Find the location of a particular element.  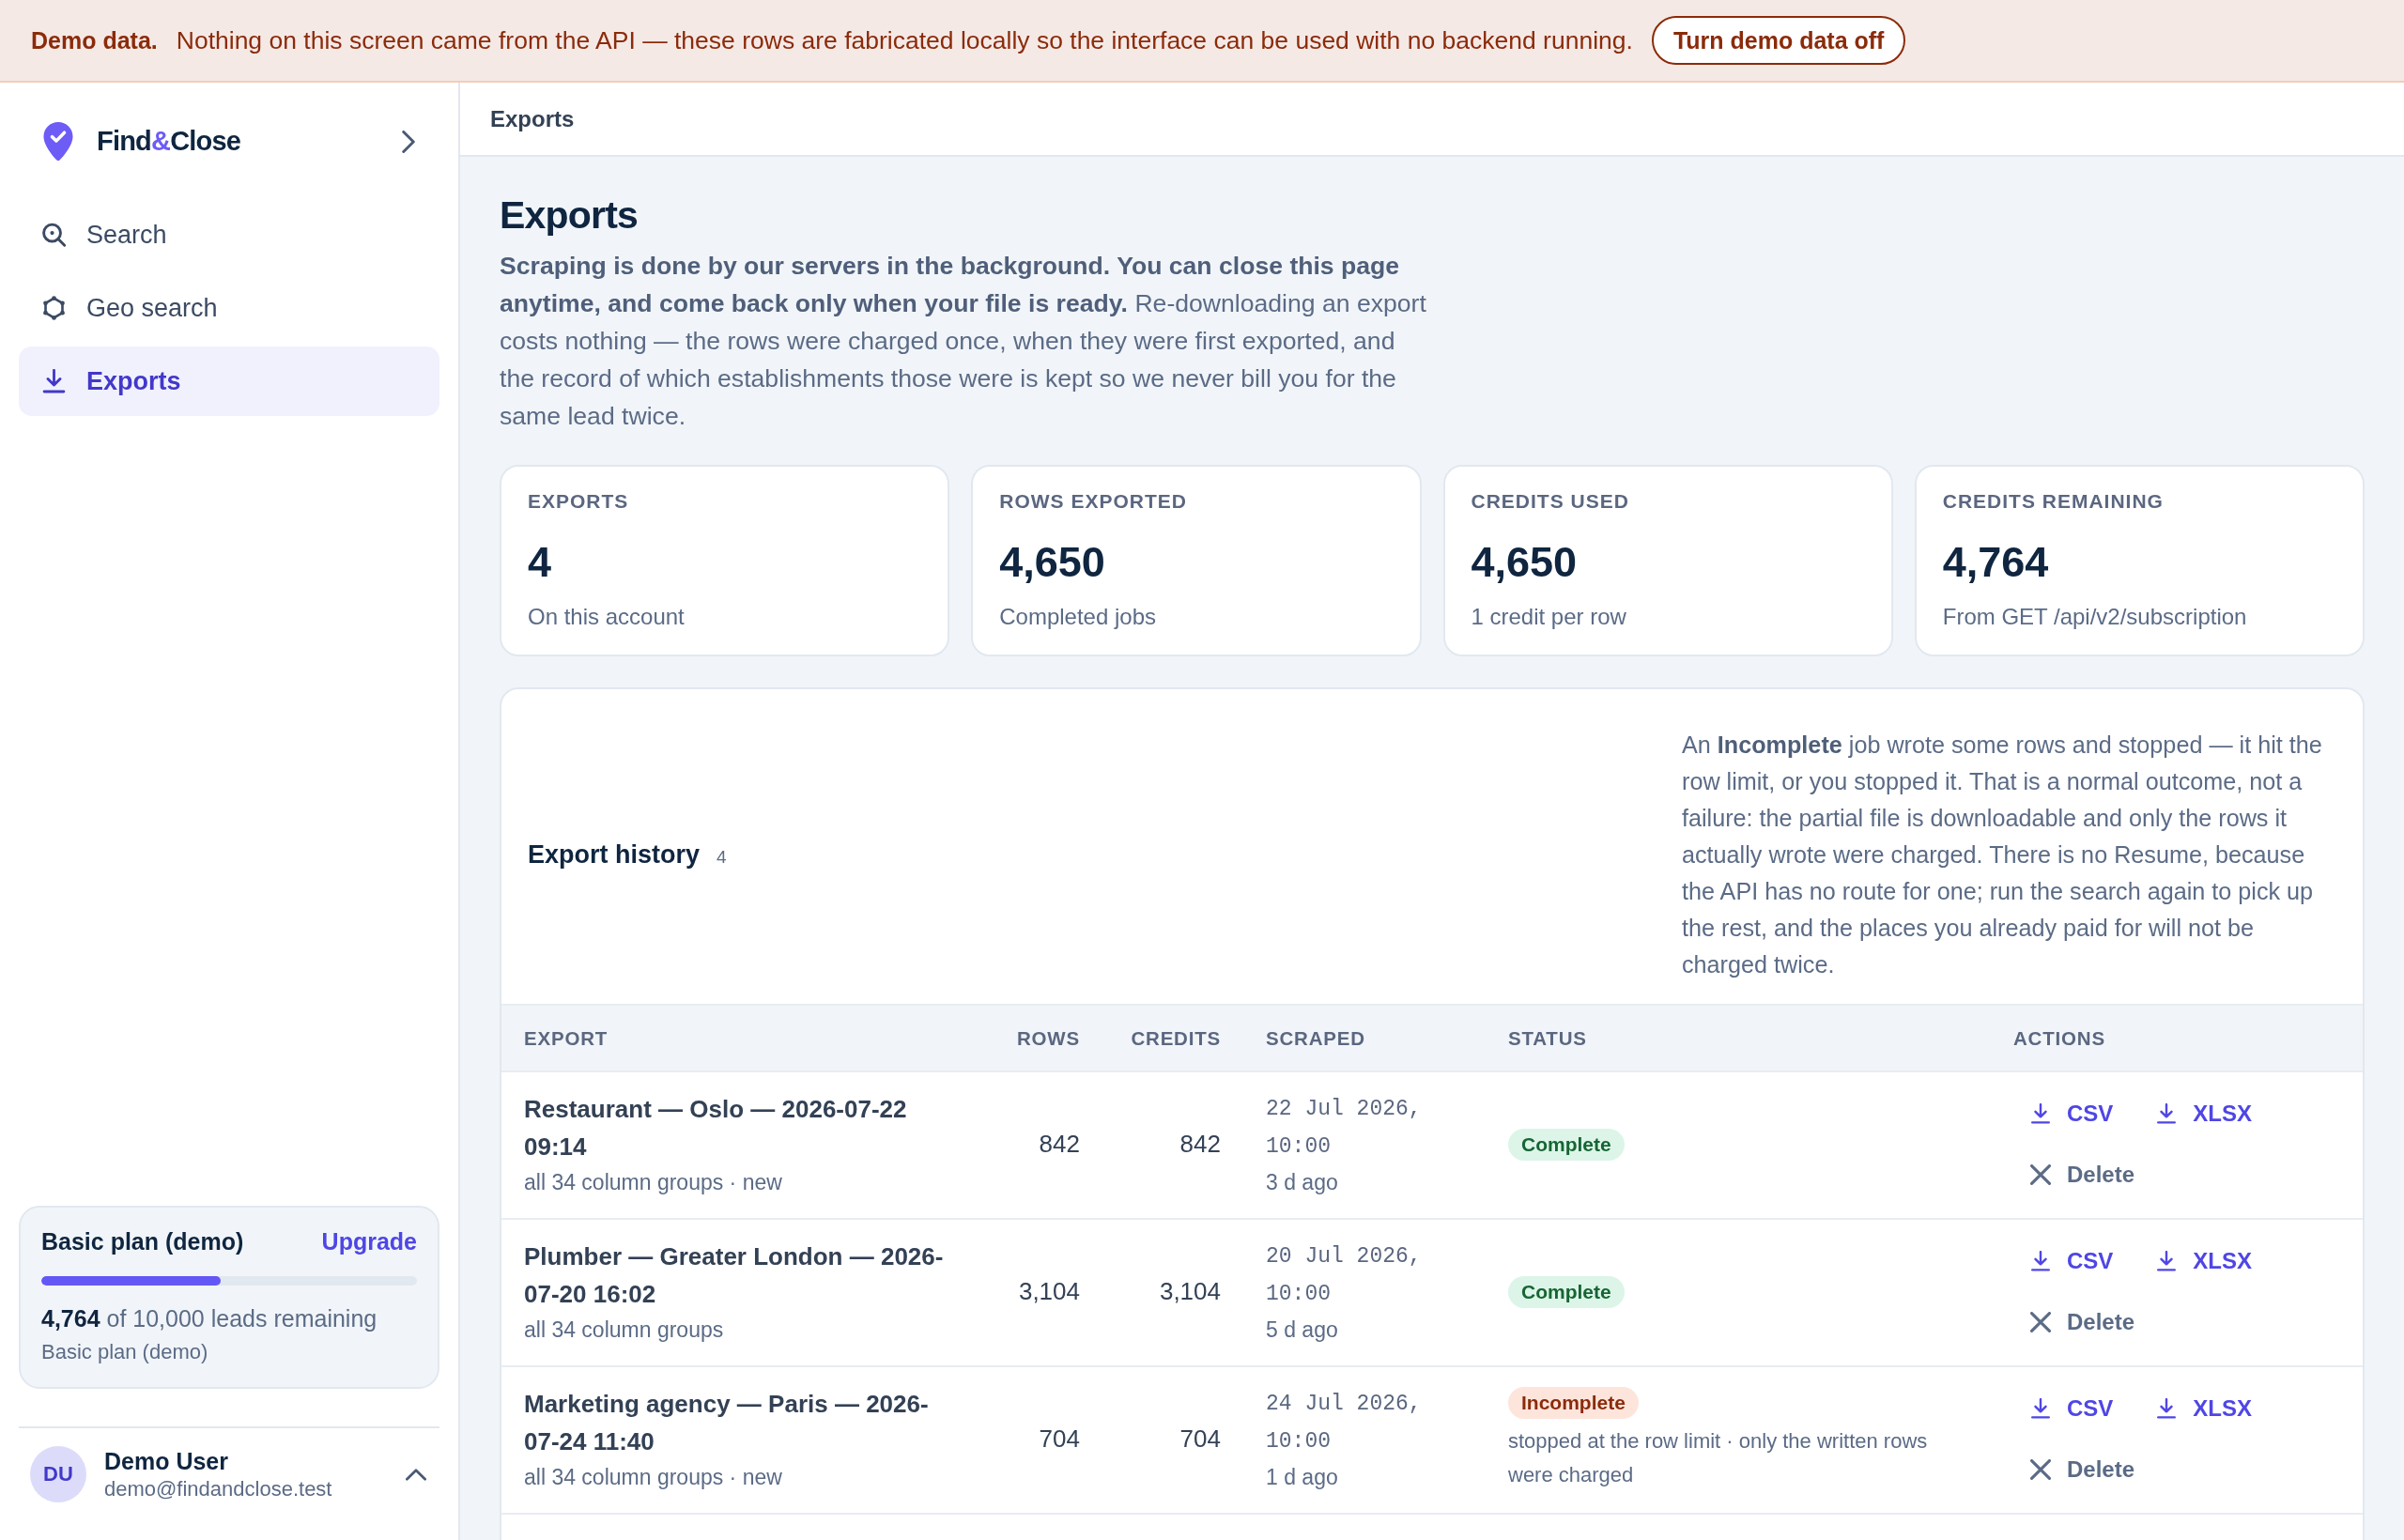

stat-note: 1 credit per row is located at coordinates (1549, 617).